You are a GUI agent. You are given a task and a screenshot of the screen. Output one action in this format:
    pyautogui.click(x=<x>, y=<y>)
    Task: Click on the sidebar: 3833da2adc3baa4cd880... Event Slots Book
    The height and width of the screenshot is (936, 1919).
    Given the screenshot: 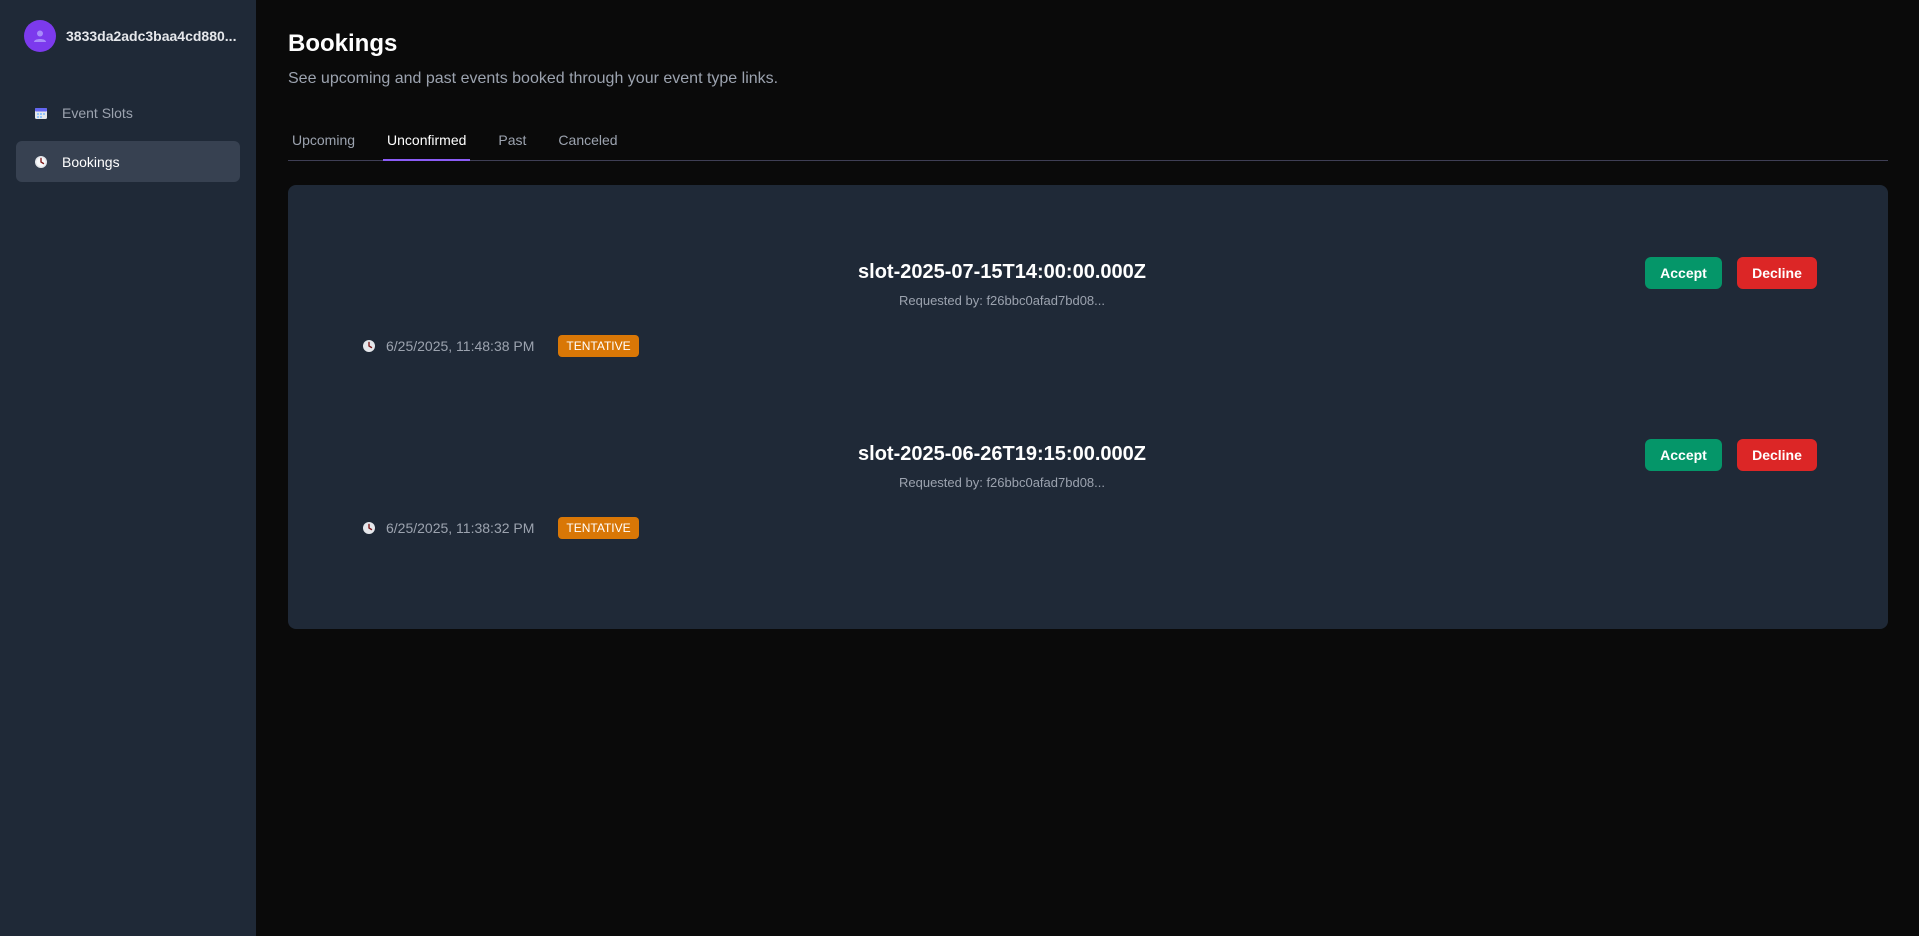 What is the action you would take?
    pyautogui.click(x=128, y=468)
    